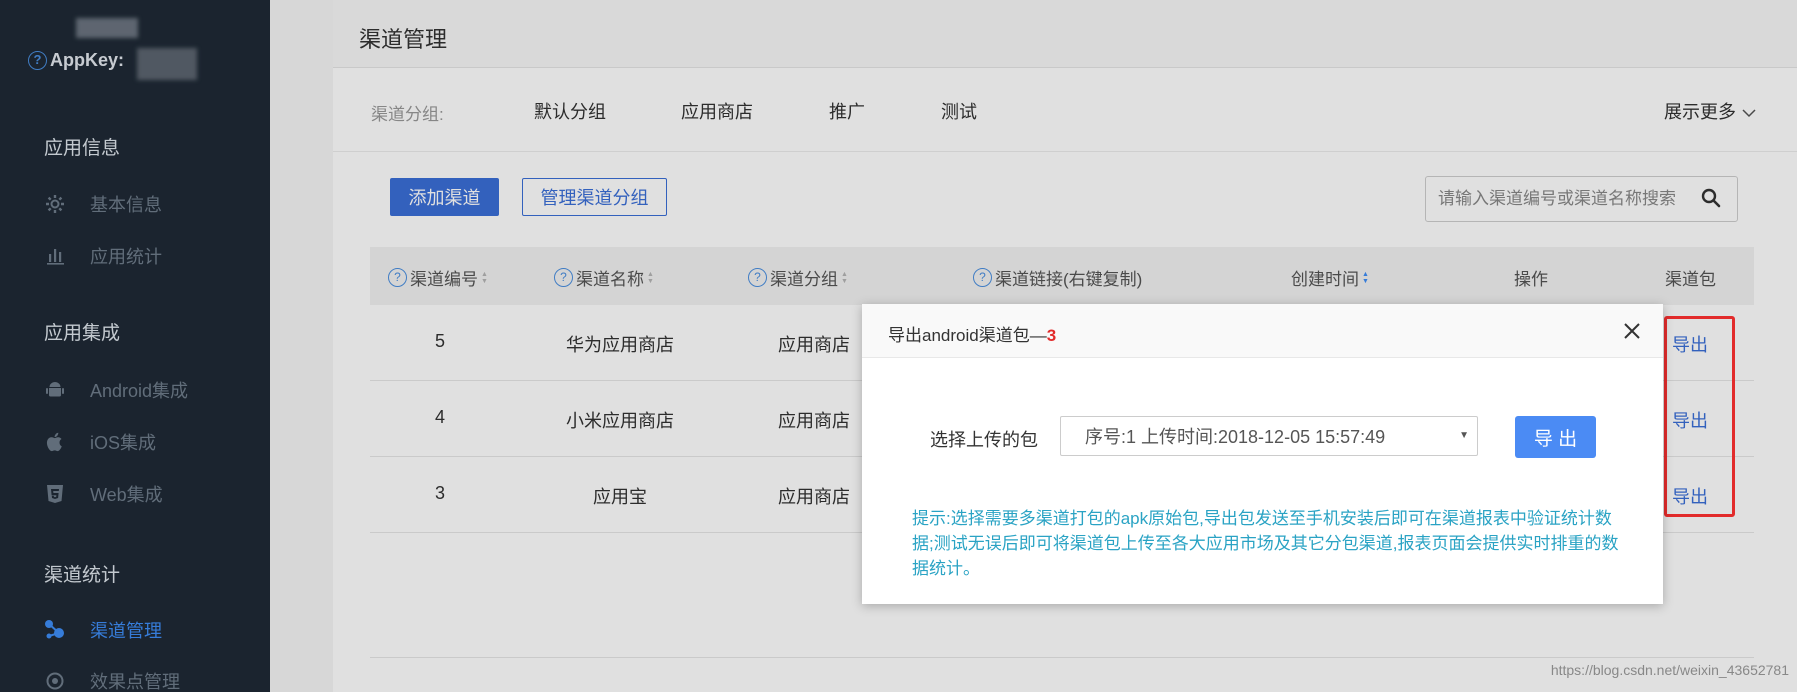 This screenshot has height=692, width=1797. What do you see at coordinates (967, 335) in the screenshot?
I see `dialog-title-text: 导出android渠道包—` at bounding box center [967, 335].